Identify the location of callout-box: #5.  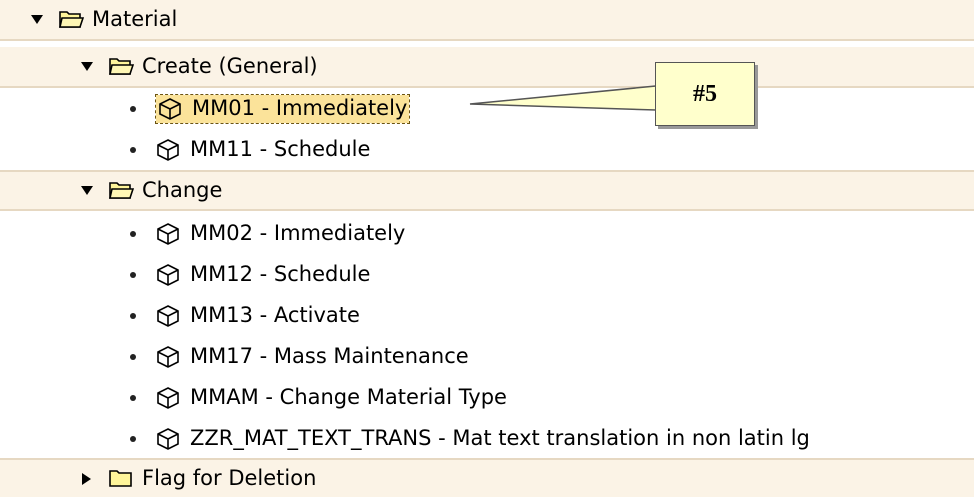
(705, 94).